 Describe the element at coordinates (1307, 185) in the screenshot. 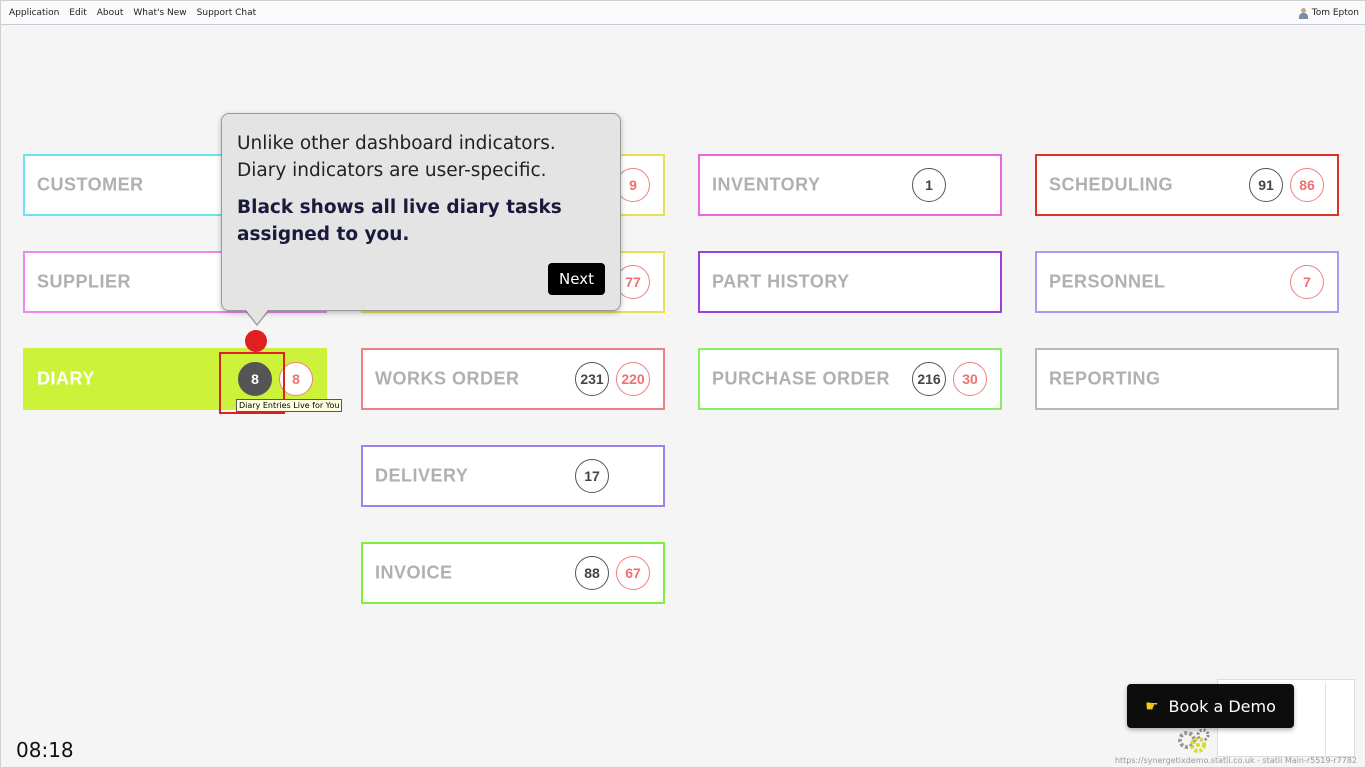

I see `tile-badge: 86` at that location.